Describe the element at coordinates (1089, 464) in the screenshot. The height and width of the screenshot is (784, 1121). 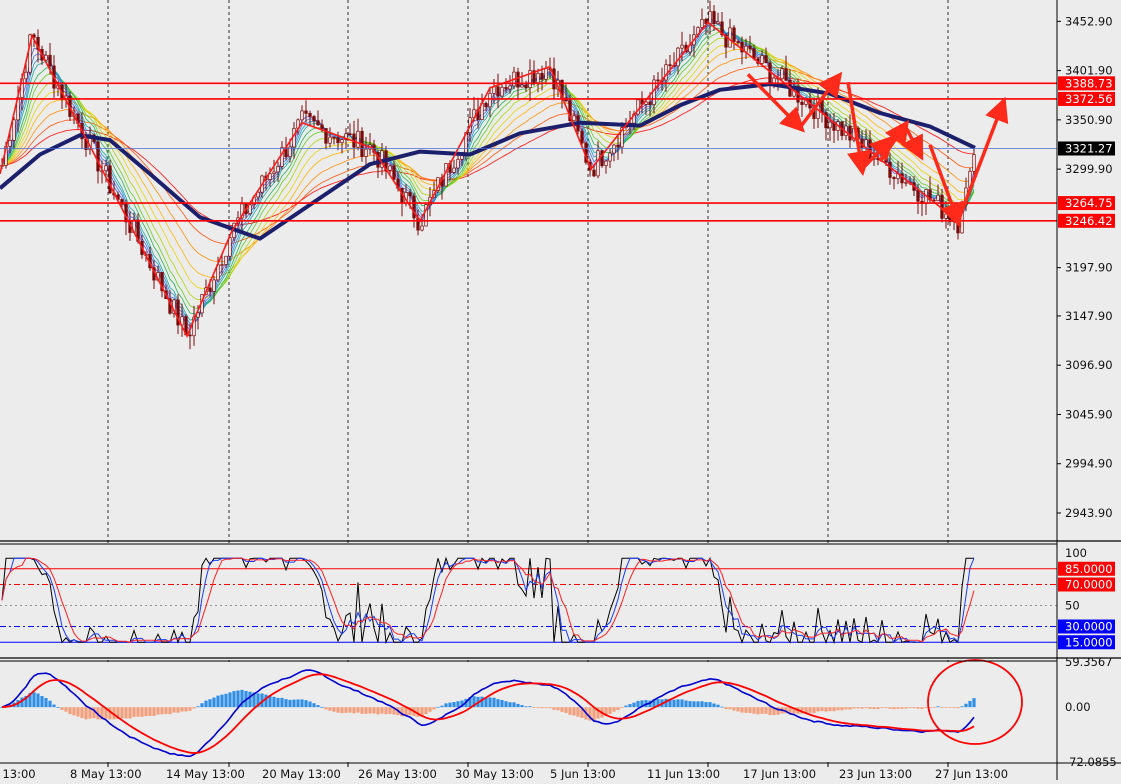
I see `price-tick-label: 2994.90` at that location.